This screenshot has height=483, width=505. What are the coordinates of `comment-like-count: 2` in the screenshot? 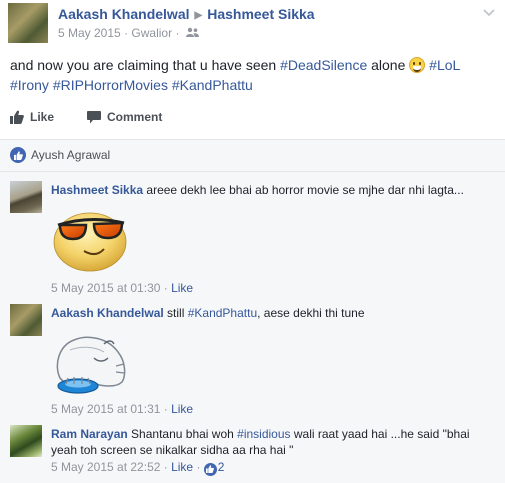 It's located at (221, 467).